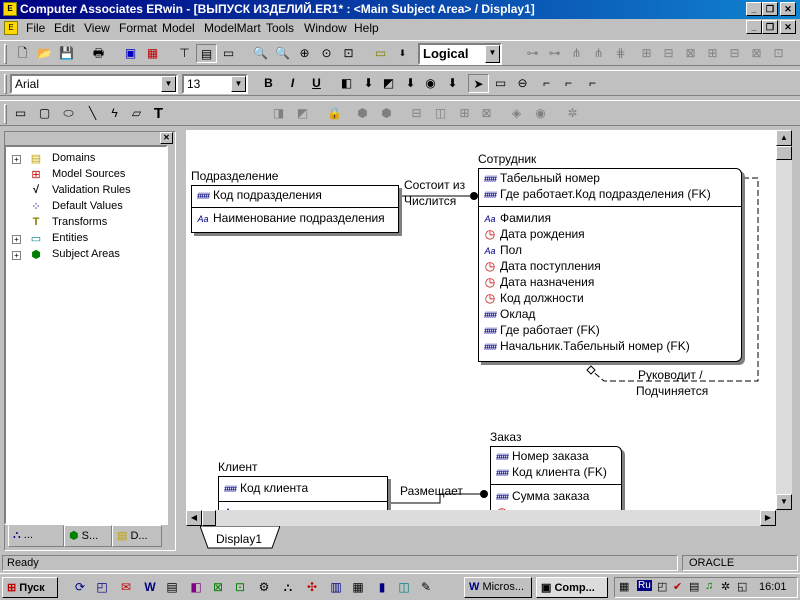 This screenshot has height=600, width=800. Describe the element at coordinates (304, 53) in the screenshot. I see `zoom-fit-icon: ⊕` at that location.